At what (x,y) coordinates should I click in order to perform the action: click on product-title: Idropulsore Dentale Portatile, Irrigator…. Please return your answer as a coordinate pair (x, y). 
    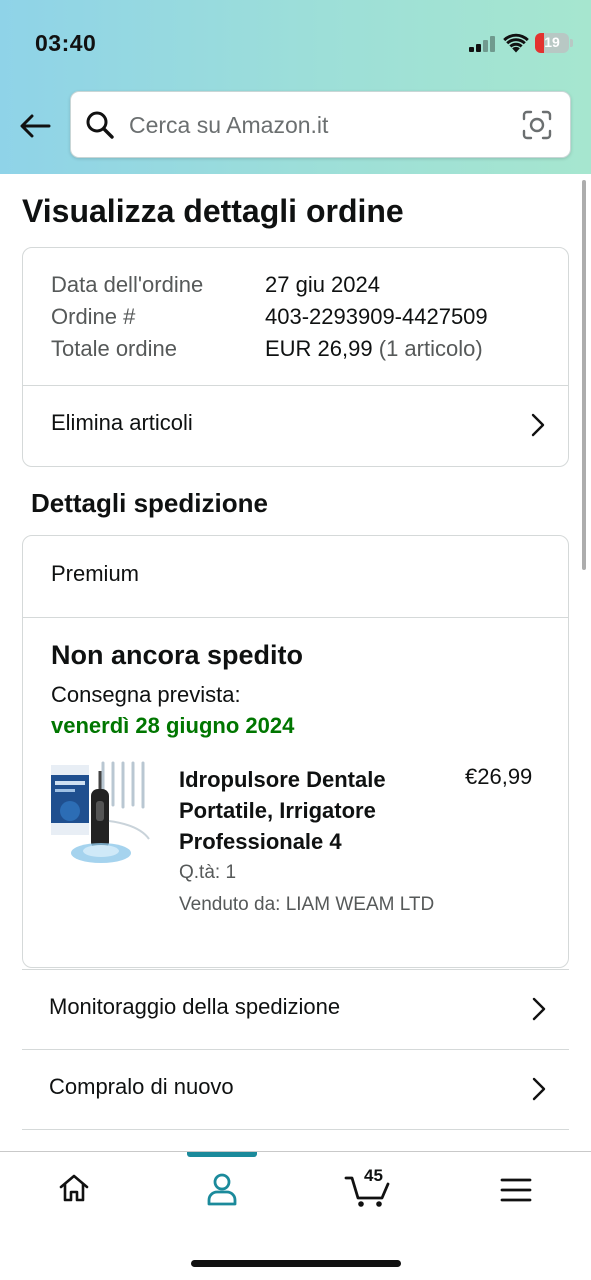
    Looking at the image, I should click on (309, 810).